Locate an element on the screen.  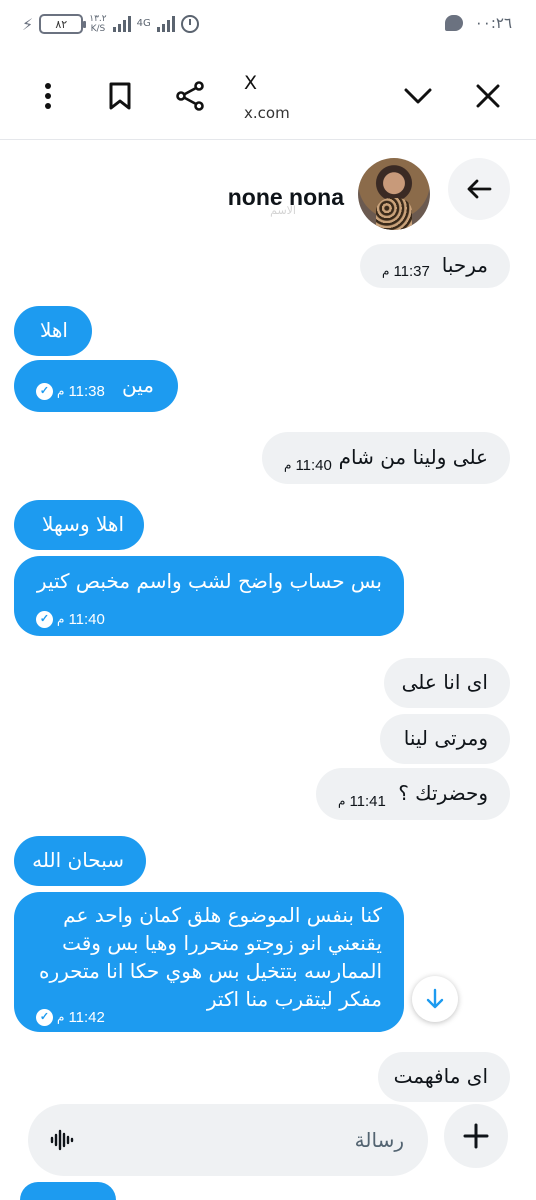
message-bubble-incoming: على ولينا من شام م 11:40 is located at coordinates (386, 458).